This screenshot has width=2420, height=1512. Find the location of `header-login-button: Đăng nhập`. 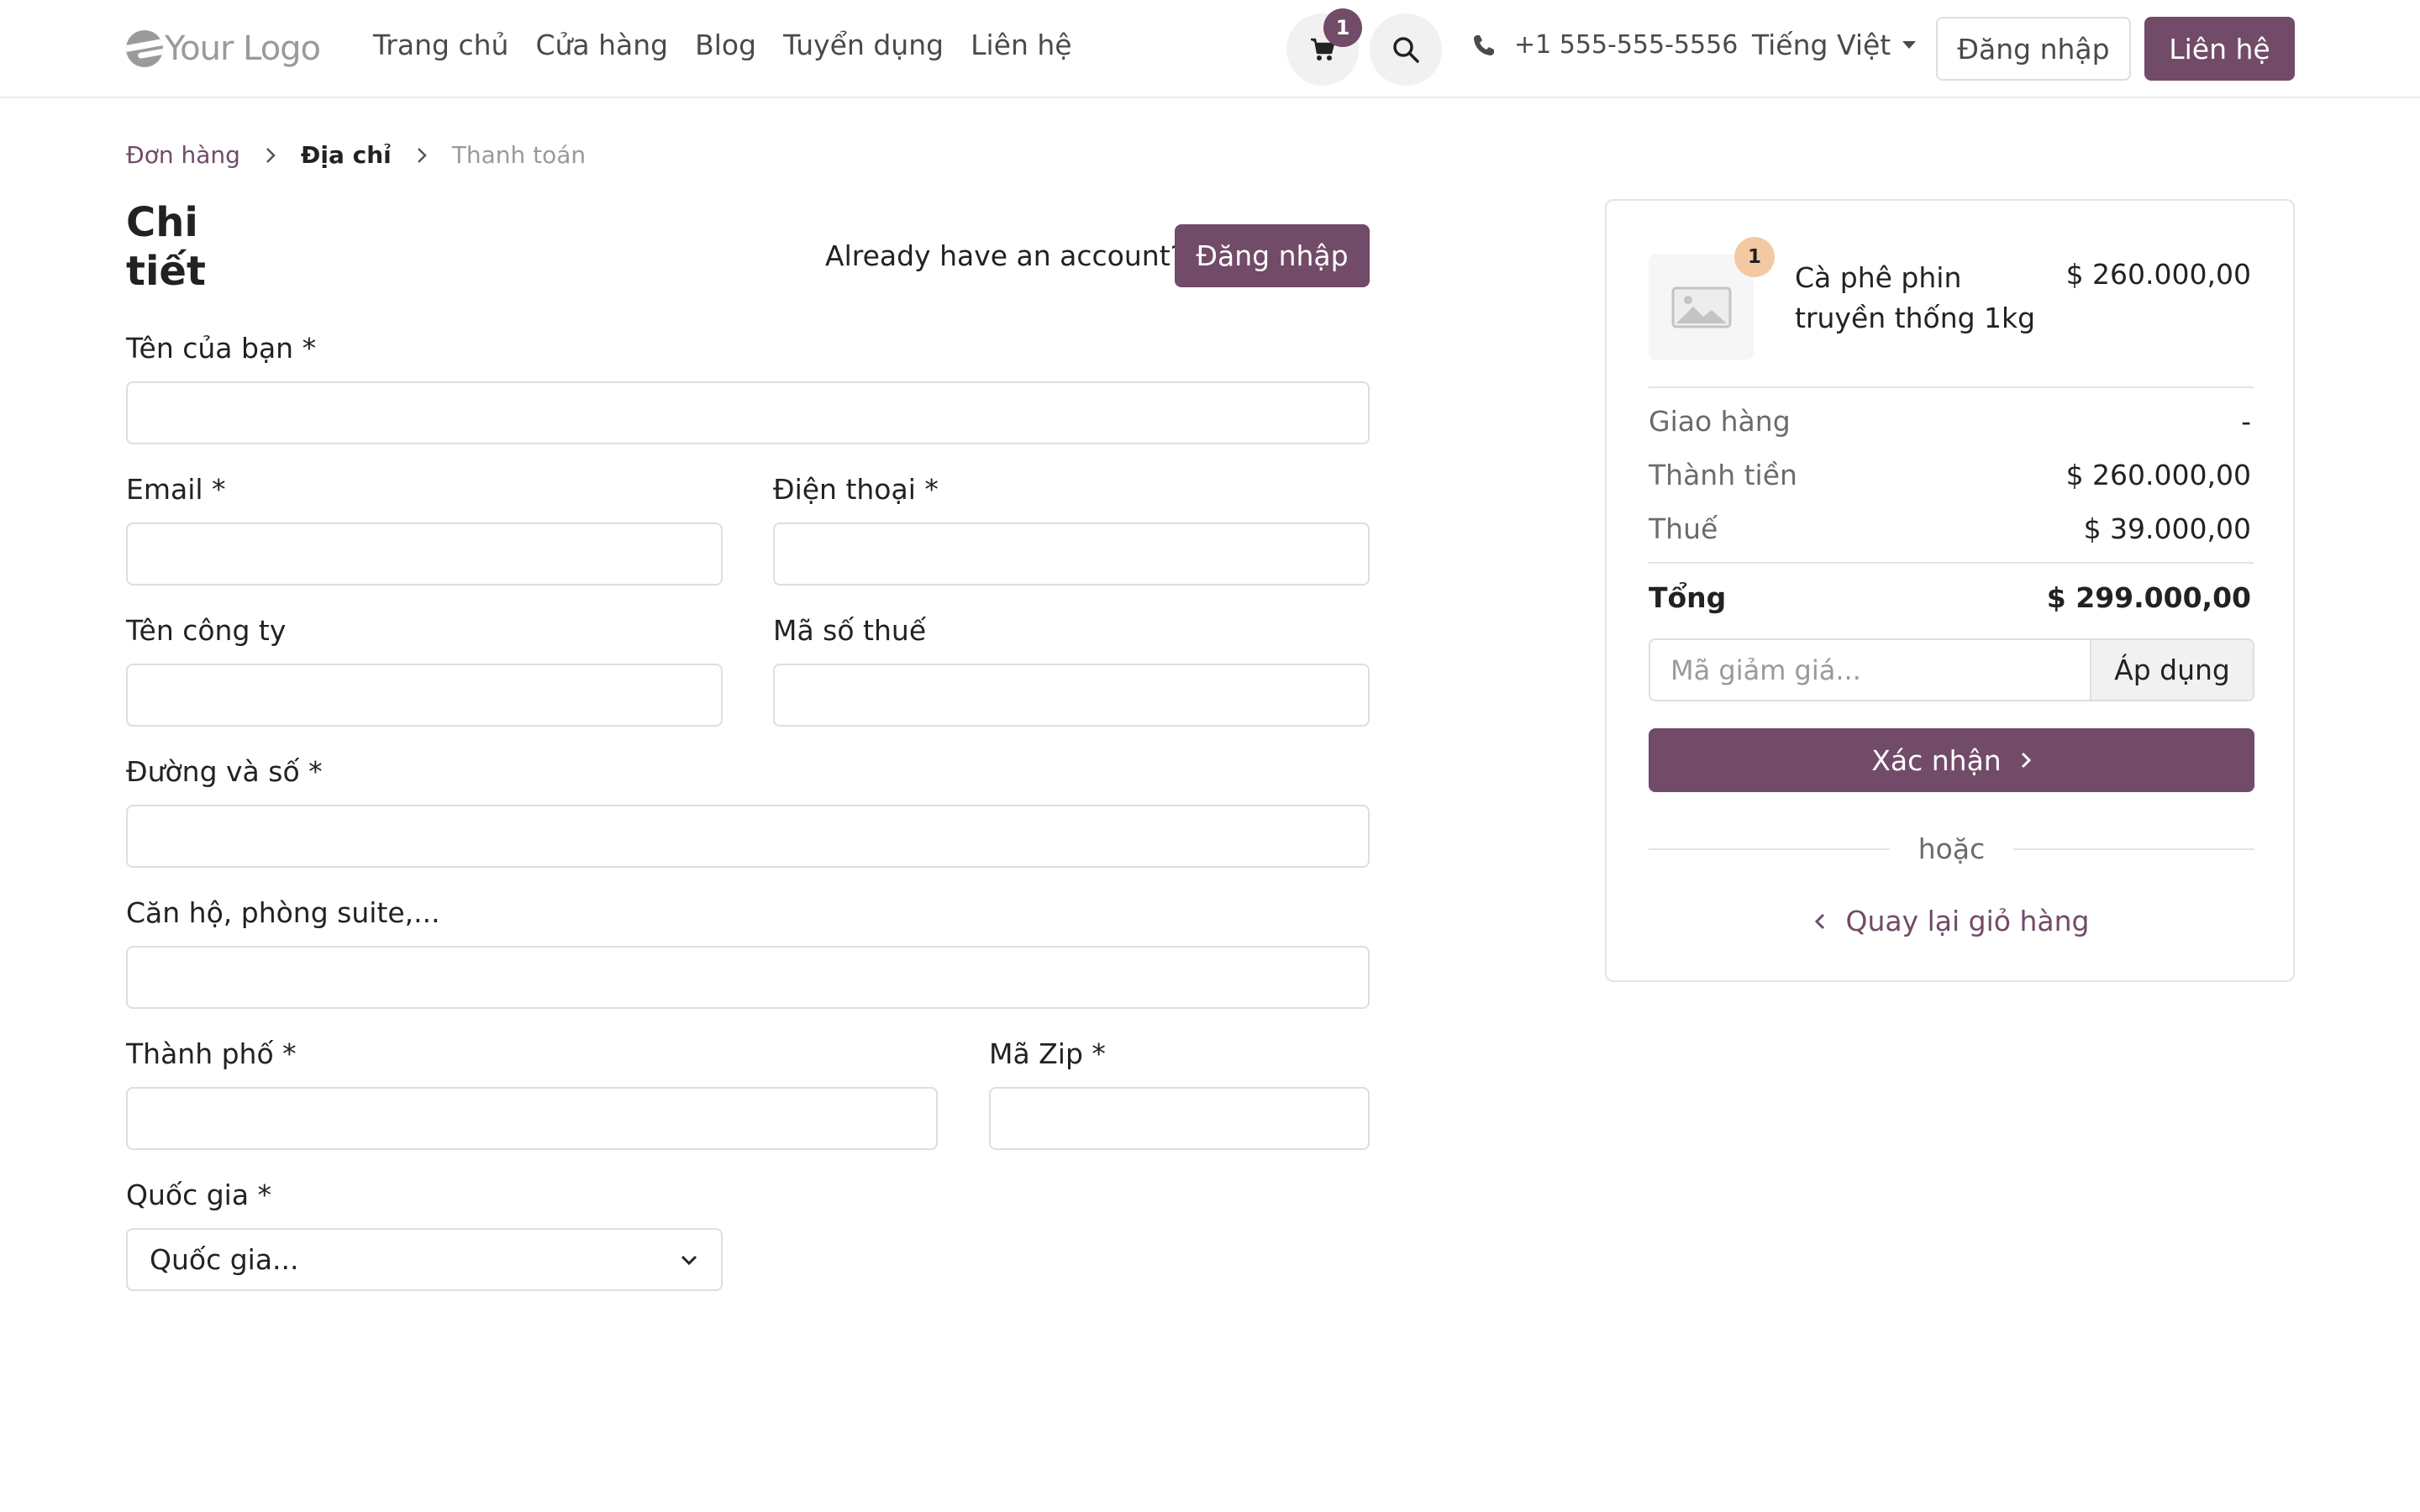

header-login-button: Đăng nhập is located at coordinates (2034, 49).